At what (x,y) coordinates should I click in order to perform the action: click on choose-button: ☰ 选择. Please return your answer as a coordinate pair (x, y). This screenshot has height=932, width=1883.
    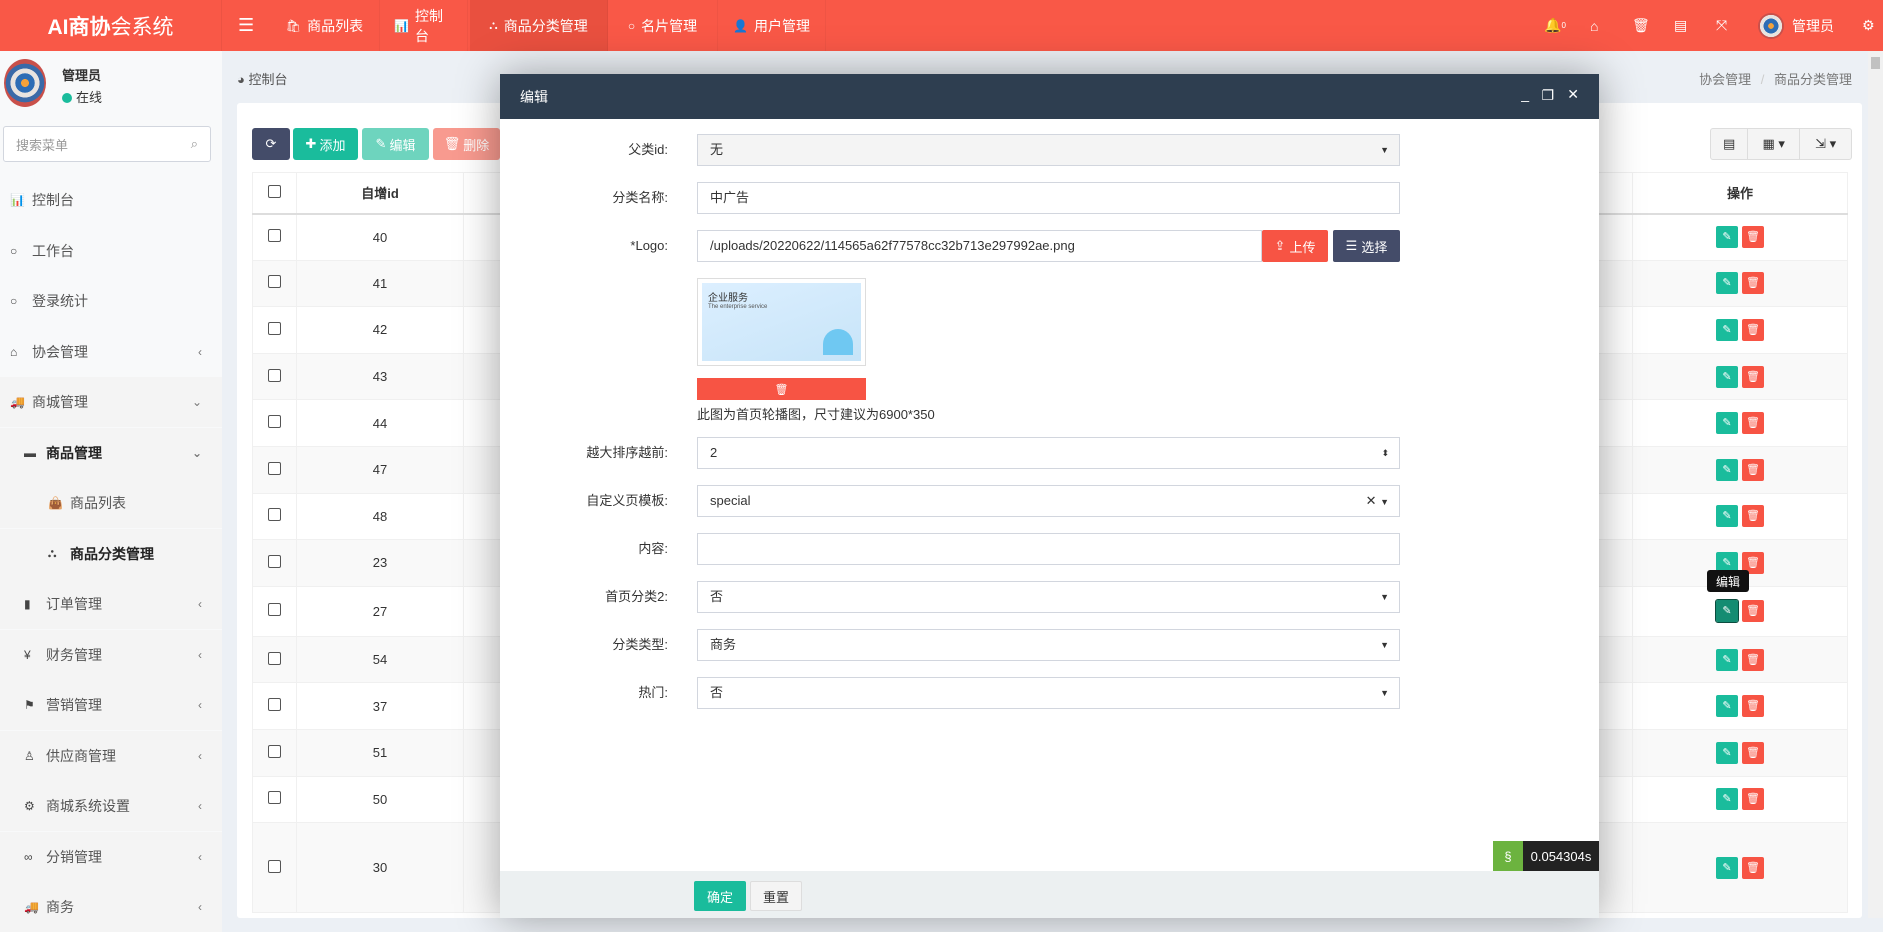
    Looking at the image, I should click on (1366, 246).